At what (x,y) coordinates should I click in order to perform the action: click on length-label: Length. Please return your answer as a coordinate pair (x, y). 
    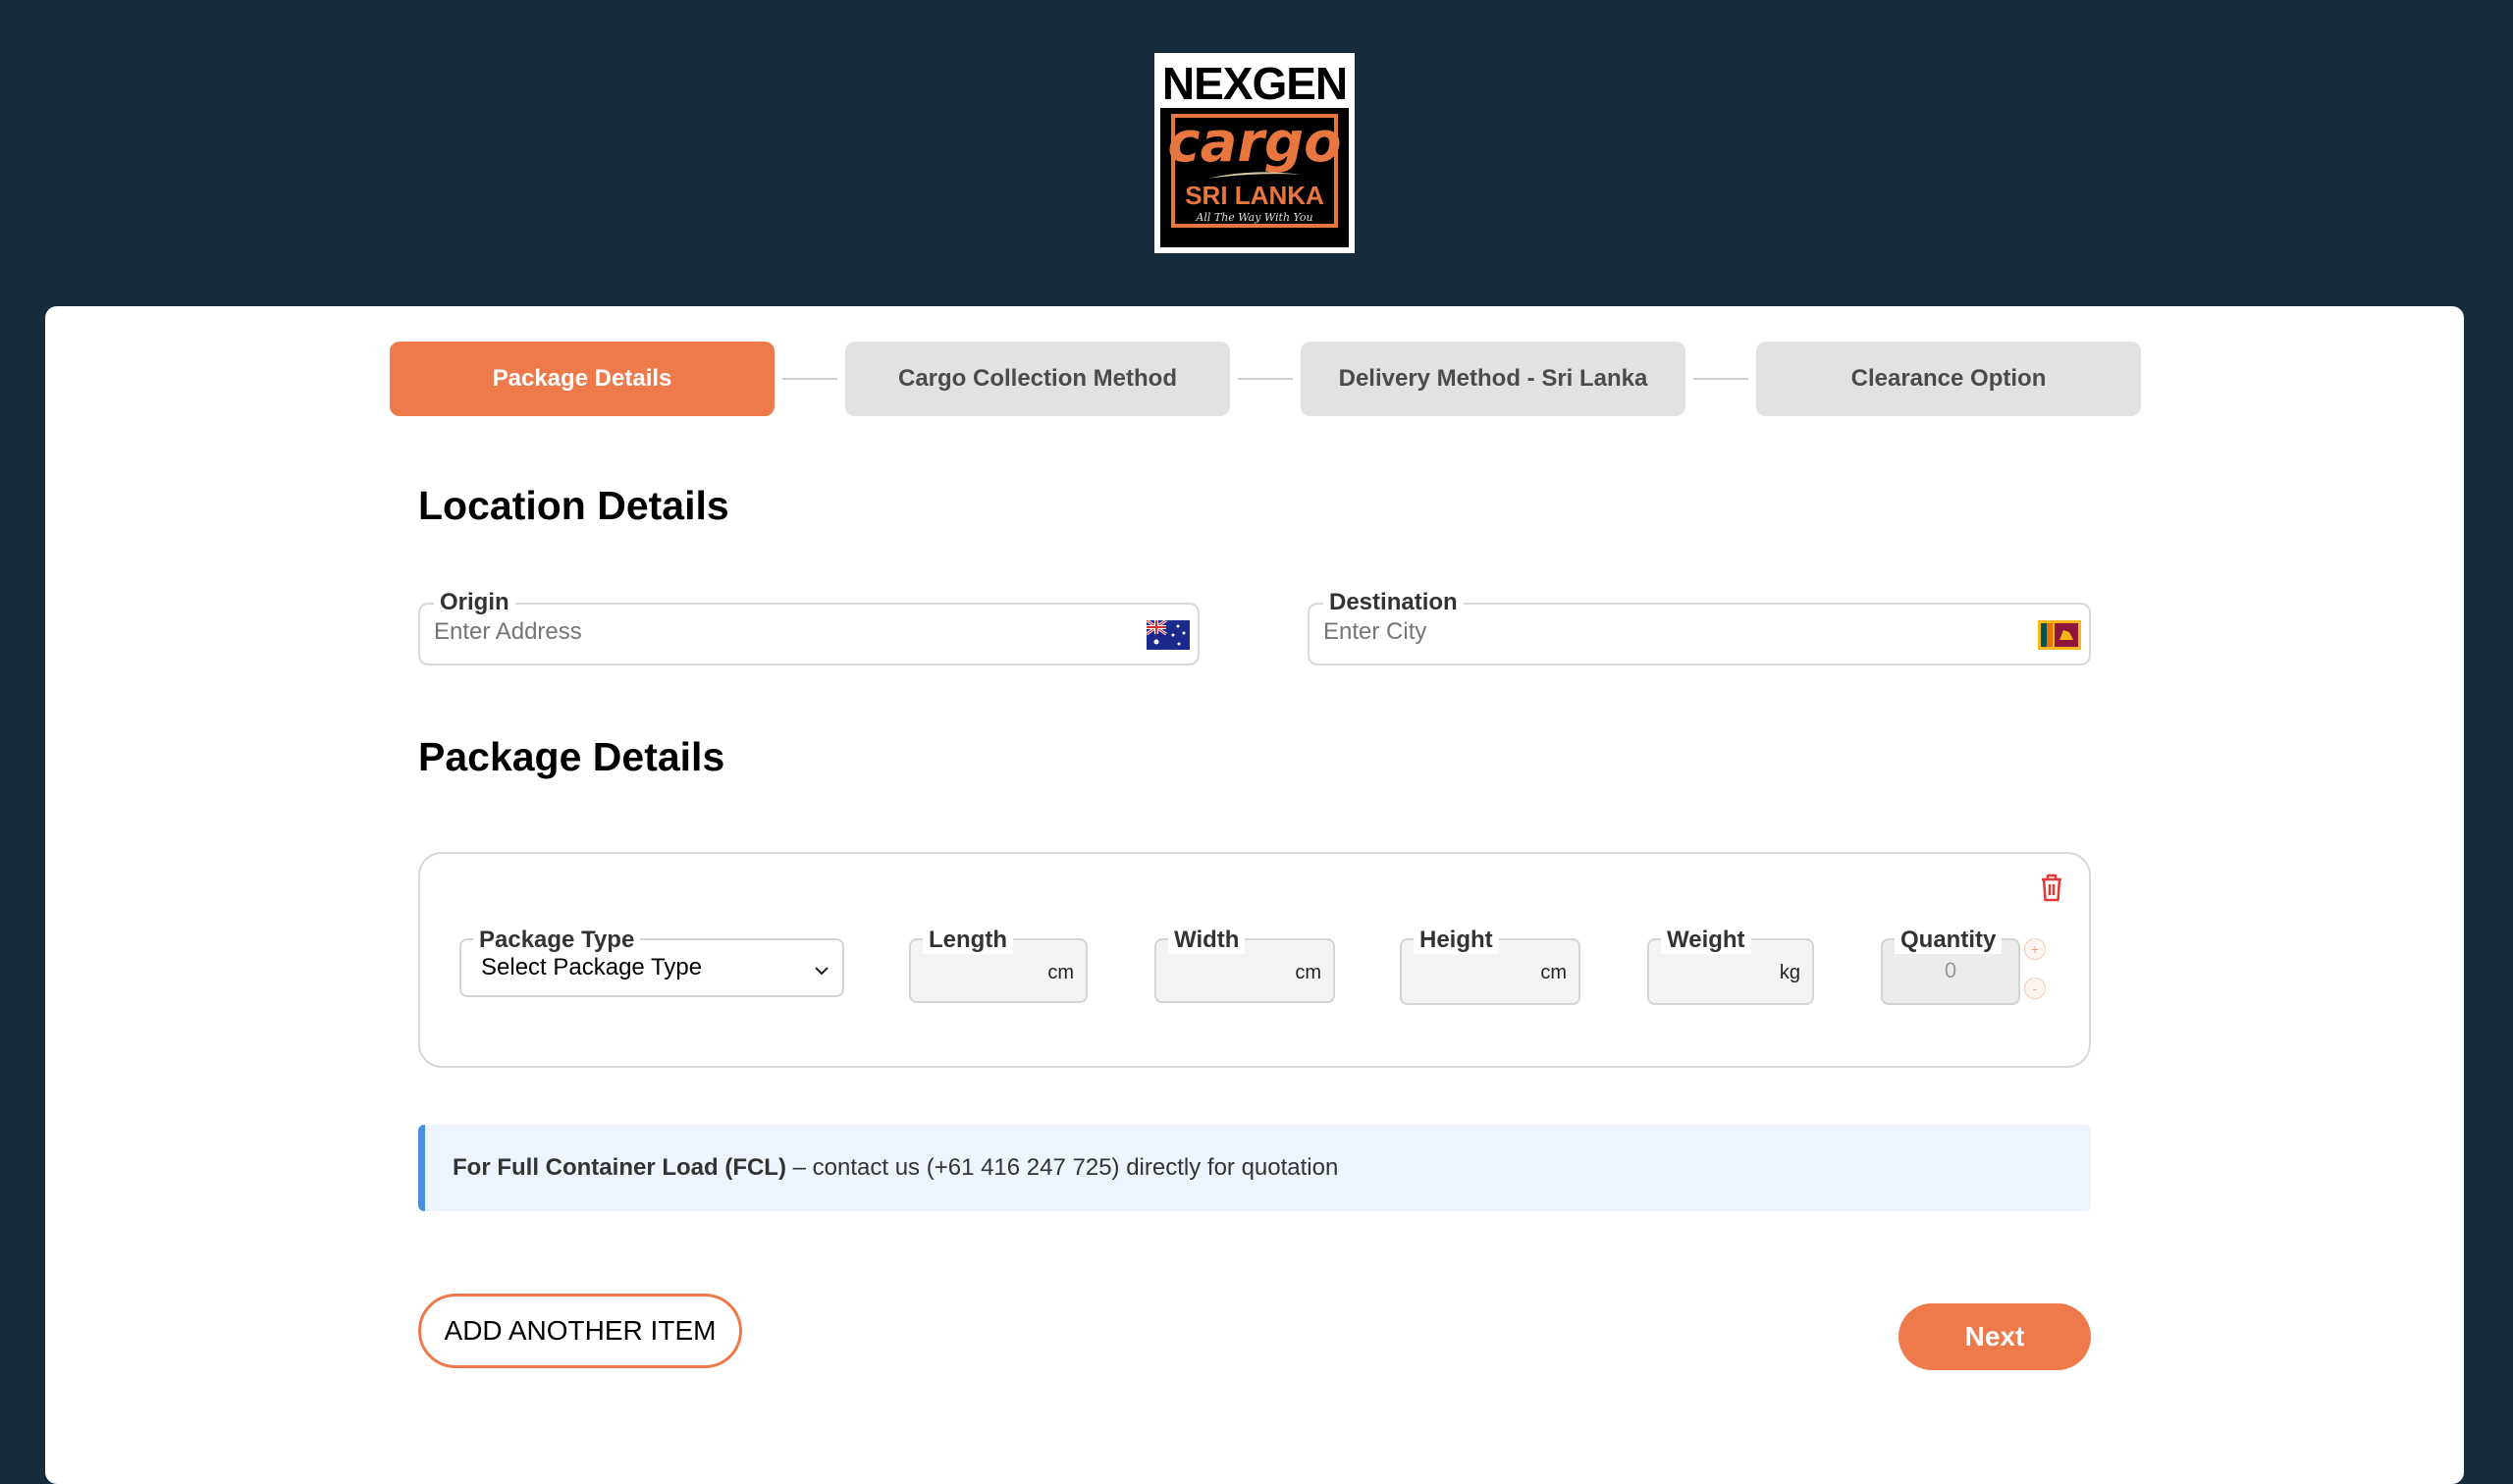
    Looking at the image, I should click on (968, 940).